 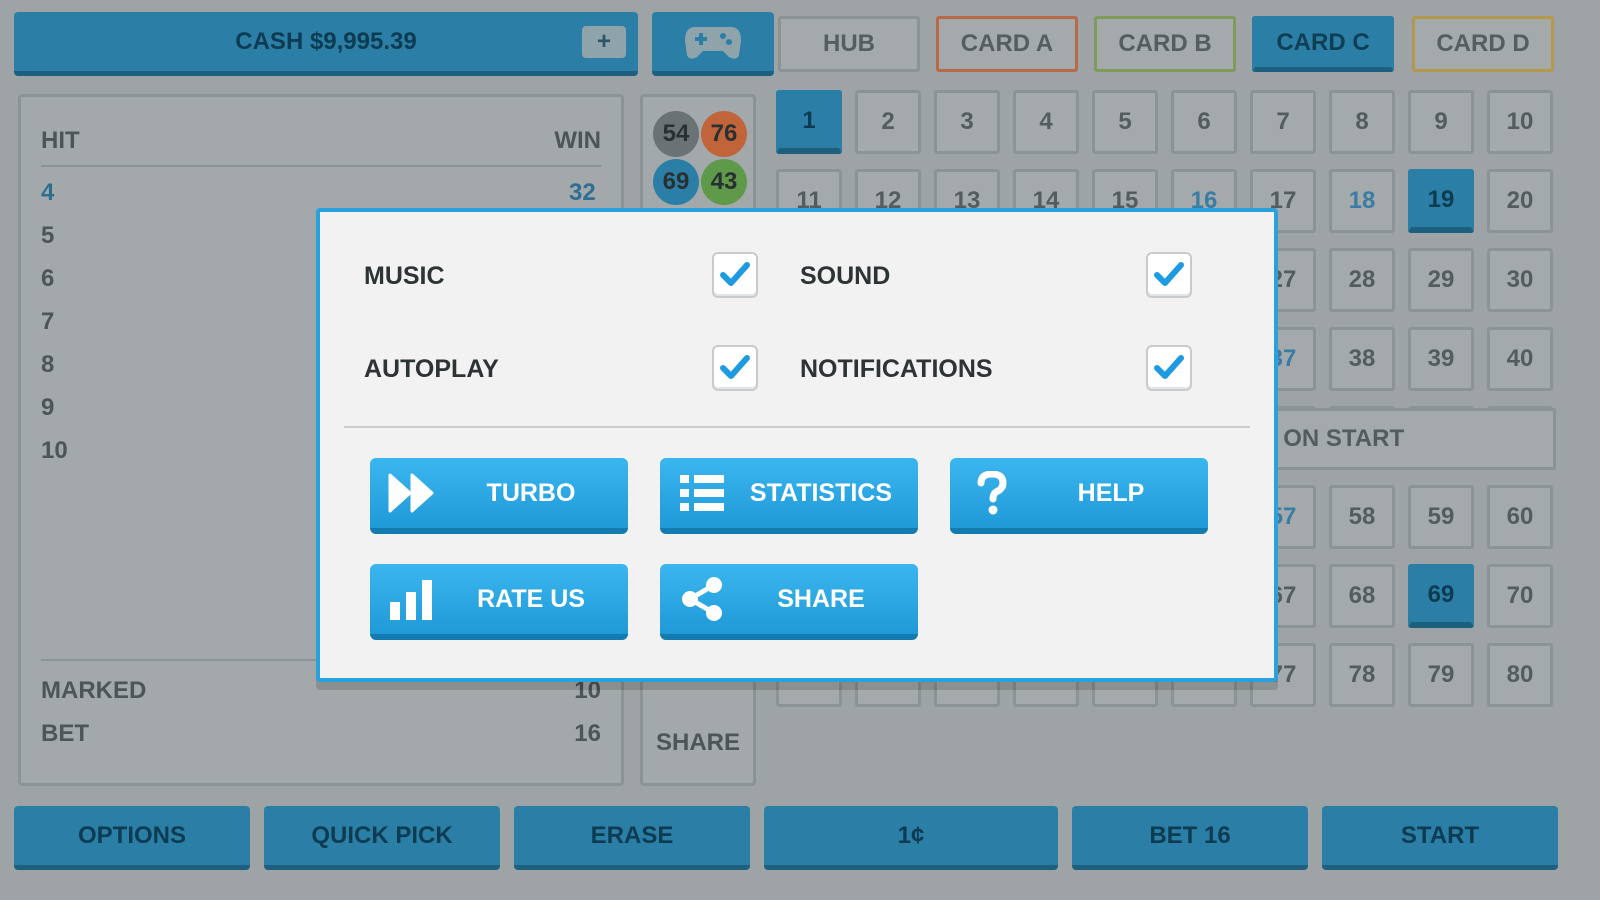 I want to click on number-cell: 28, so click(x=1362, y=280).